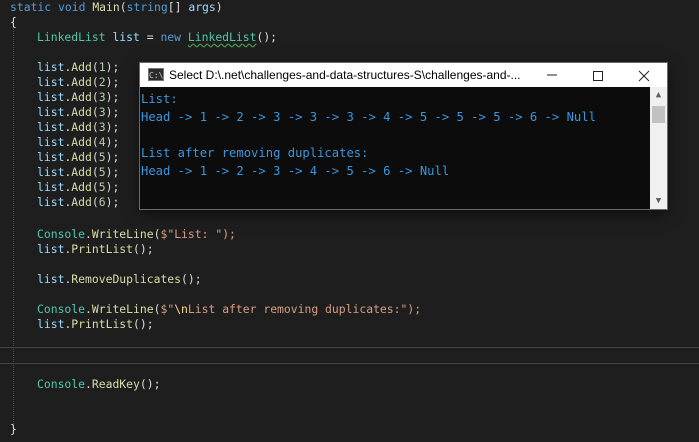 Image resolution: width=699 pixels, height=442 pixels. I want to click on string-text: List:, so click(195, 234).